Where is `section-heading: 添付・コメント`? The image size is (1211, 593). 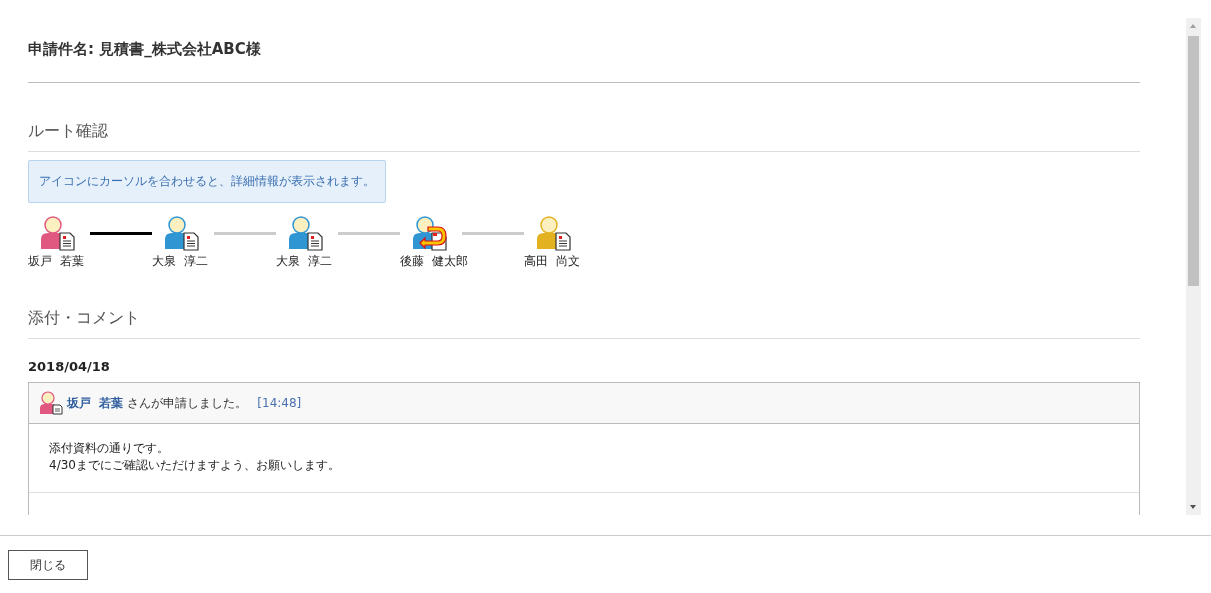
section-heading: 添付・コメント is located at coordinates (84, 318).